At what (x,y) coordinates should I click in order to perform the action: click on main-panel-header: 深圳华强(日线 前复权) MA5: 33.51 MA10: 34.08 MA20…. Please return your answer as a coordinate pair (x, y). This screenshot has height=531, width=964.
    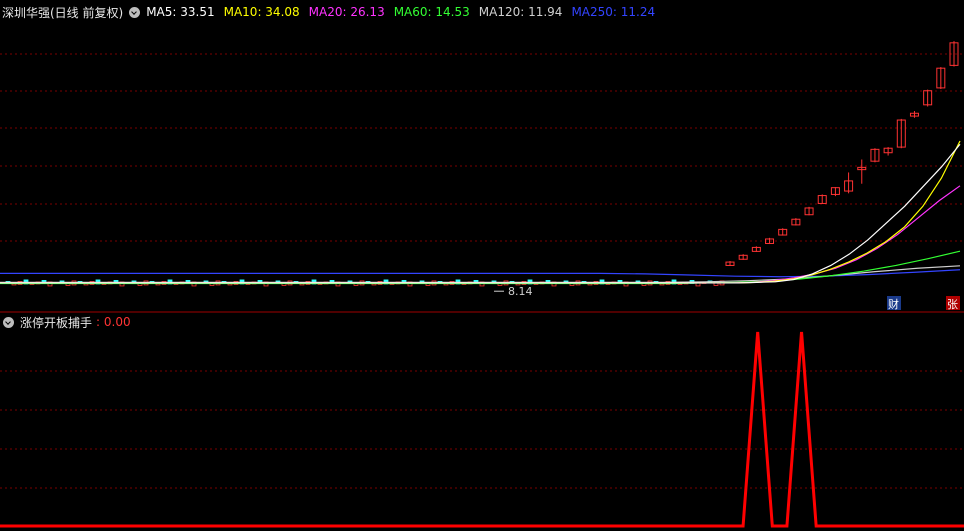
    Looking at the image, I should click on (333, 12).